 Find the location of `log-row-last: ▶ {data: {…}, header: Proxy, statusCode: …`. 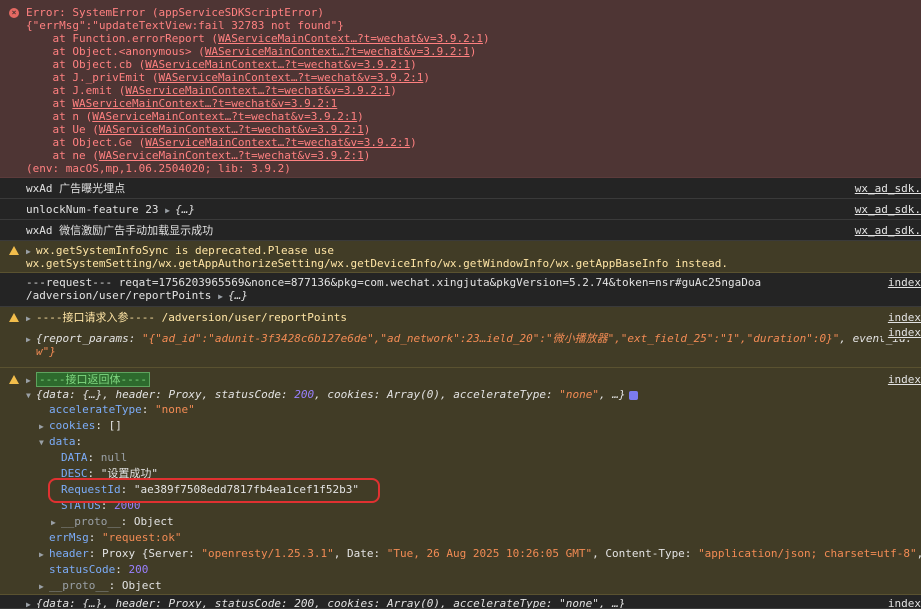

log-row-last: ▶ {data: {…}, header: Proxy, statusCode: … is located at coordinates (460, 602).